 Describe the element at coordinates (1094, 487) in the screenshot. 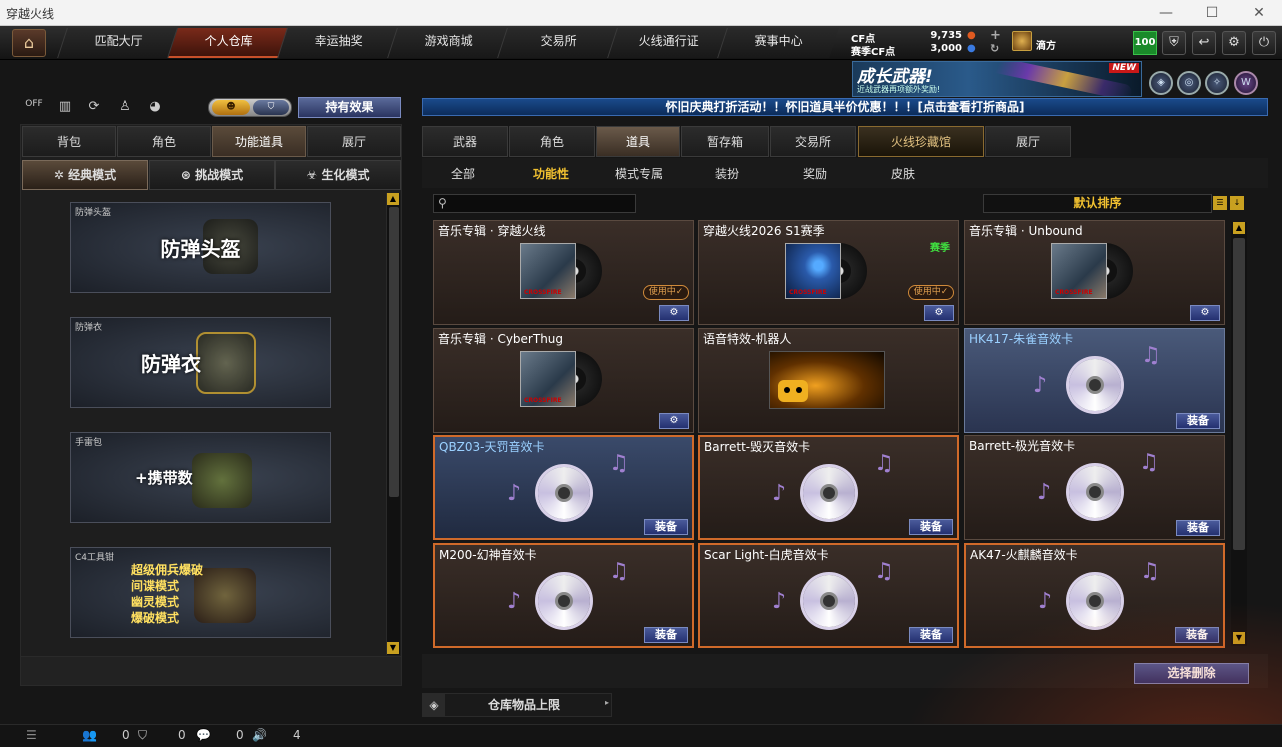

I see `item-card: Barrett-极光音效卡 ♪ ♫ 装备` at that location.